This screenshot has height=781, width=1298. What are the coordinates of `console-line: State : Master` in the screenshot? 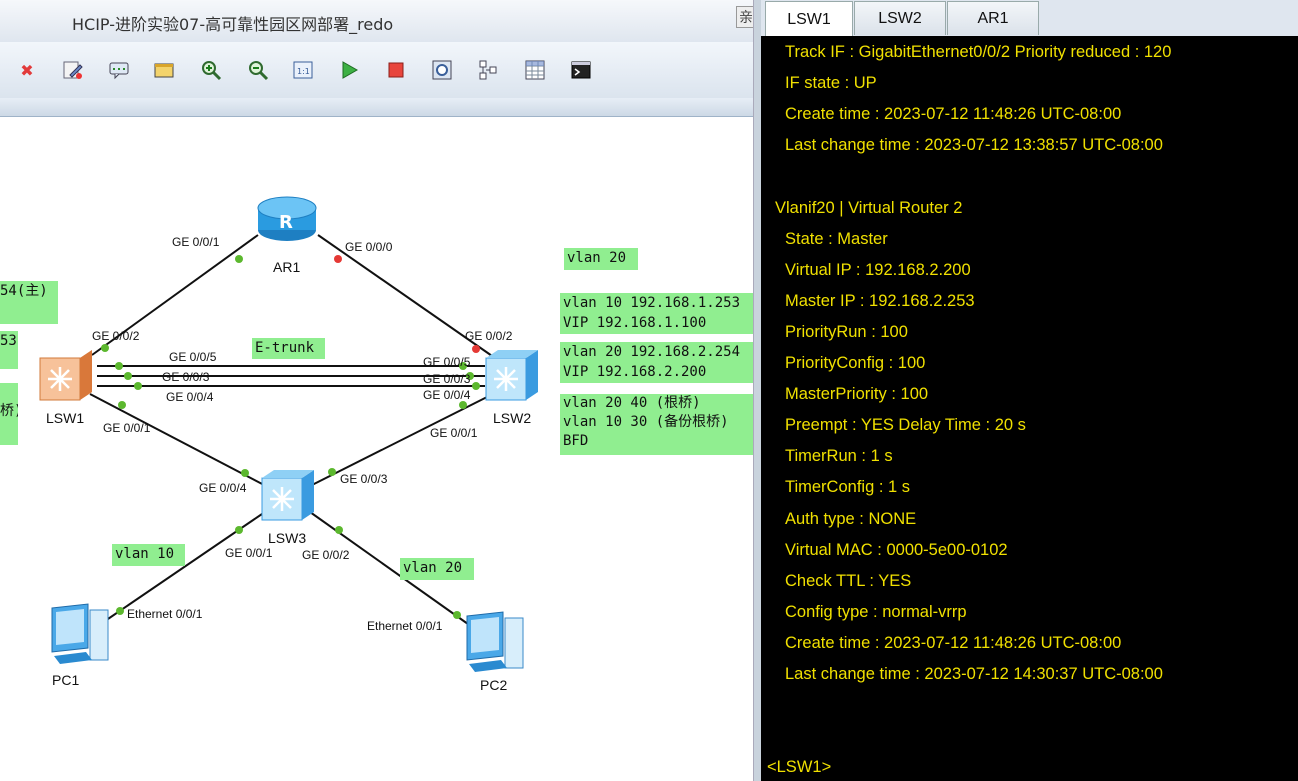 It's located at (836, 238).